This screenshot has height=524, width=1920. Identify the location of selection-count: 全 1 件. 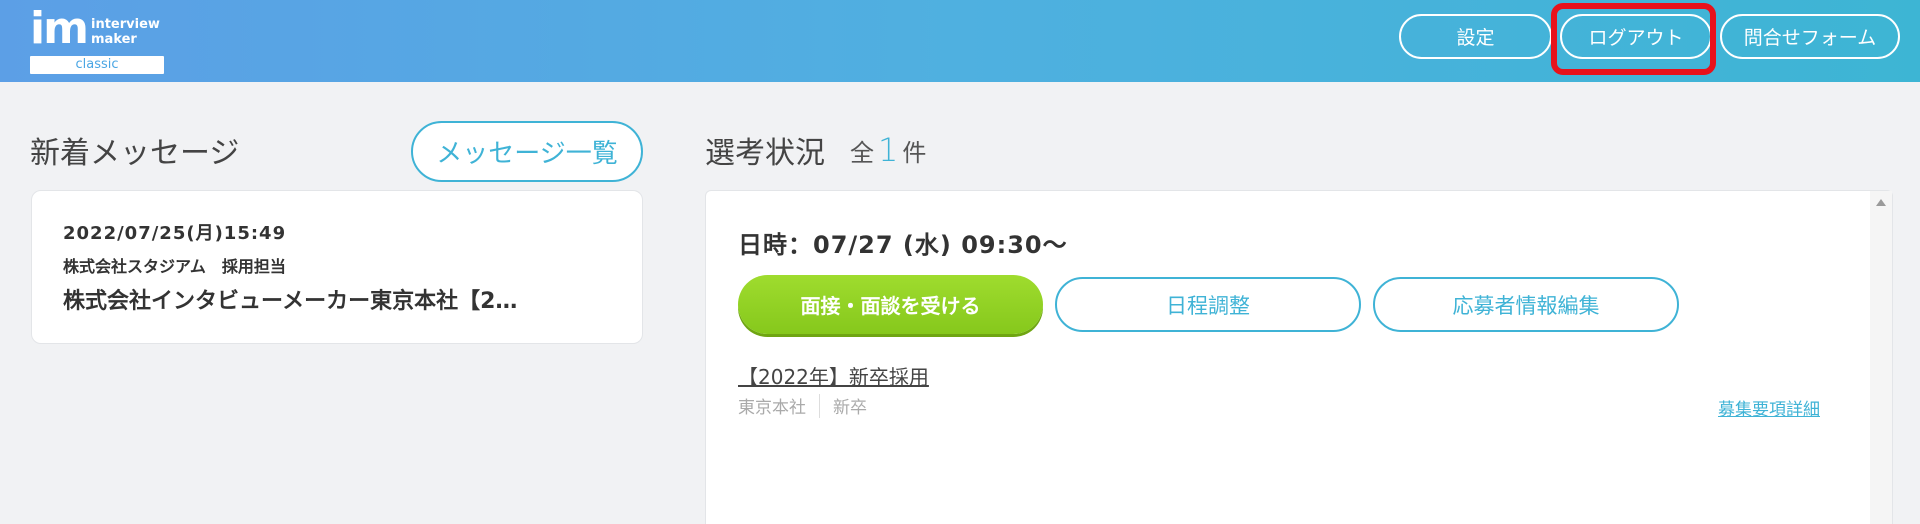
(888, 150).